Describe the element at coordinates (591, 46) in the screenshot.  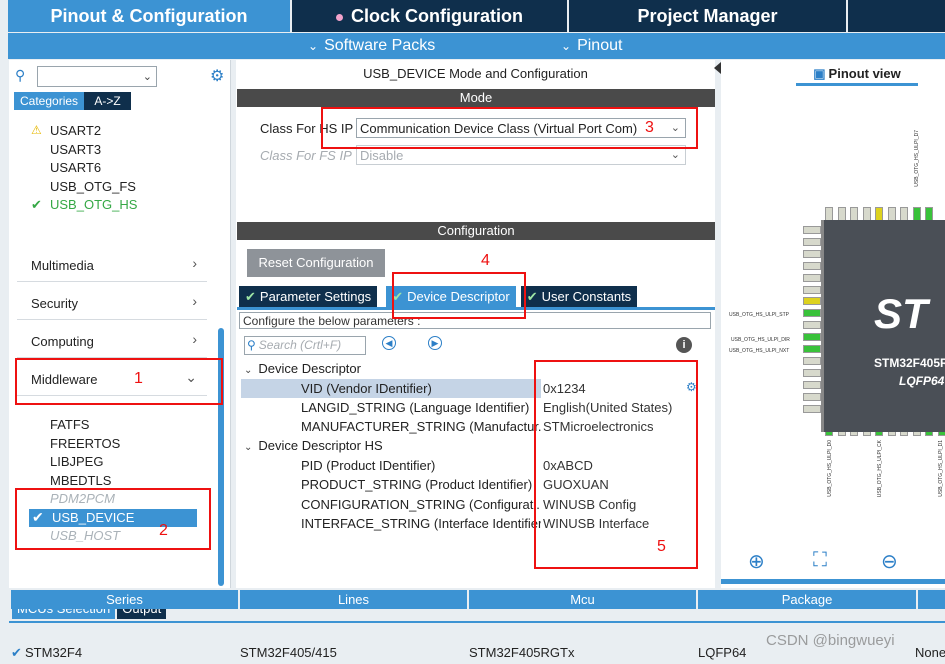
I see `pinout-menu: ⌄ Pinout` at that location.